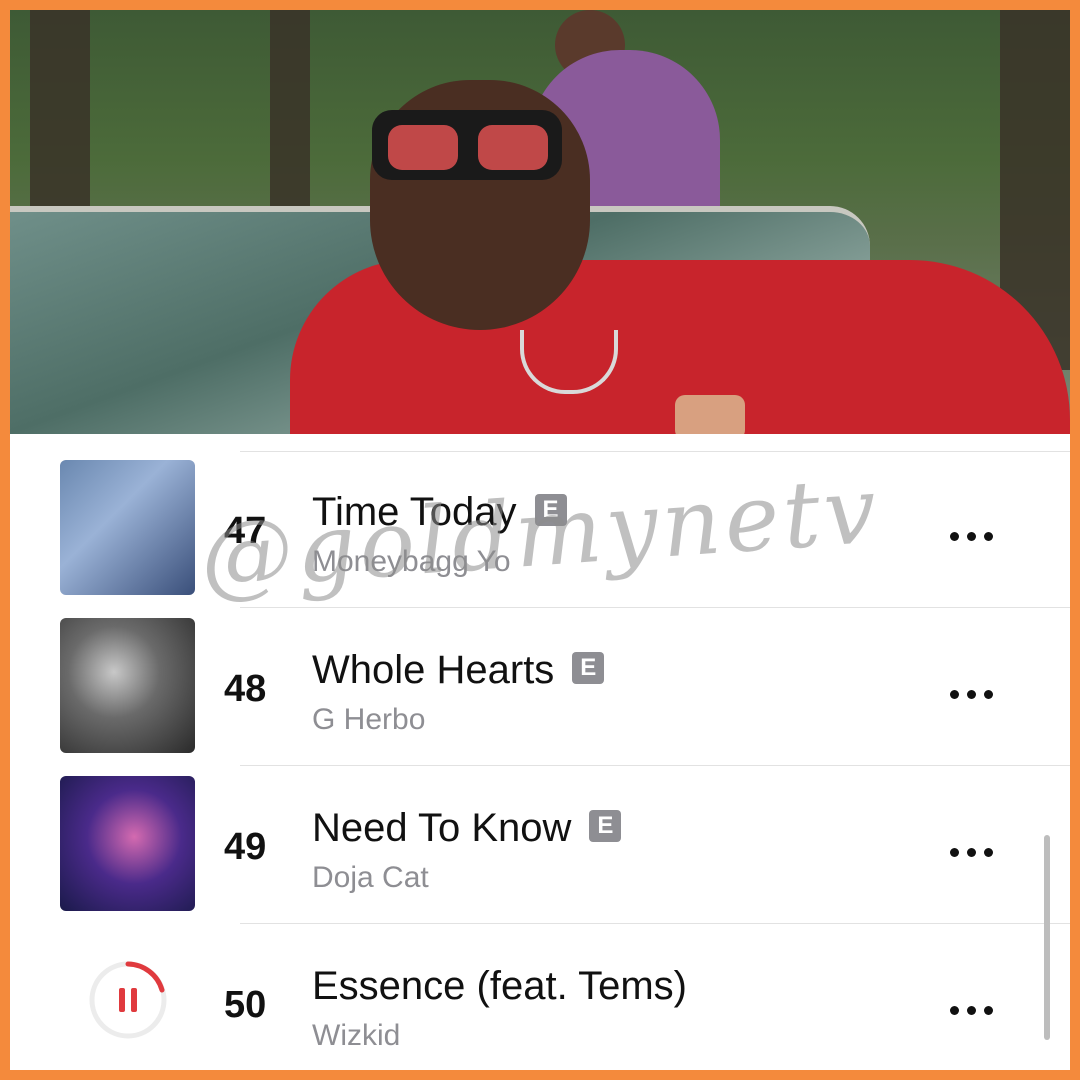 This screenshot has height=1080, width=1080. I want to click on track-artist: Moneybagg Yo, so click(411, 562).